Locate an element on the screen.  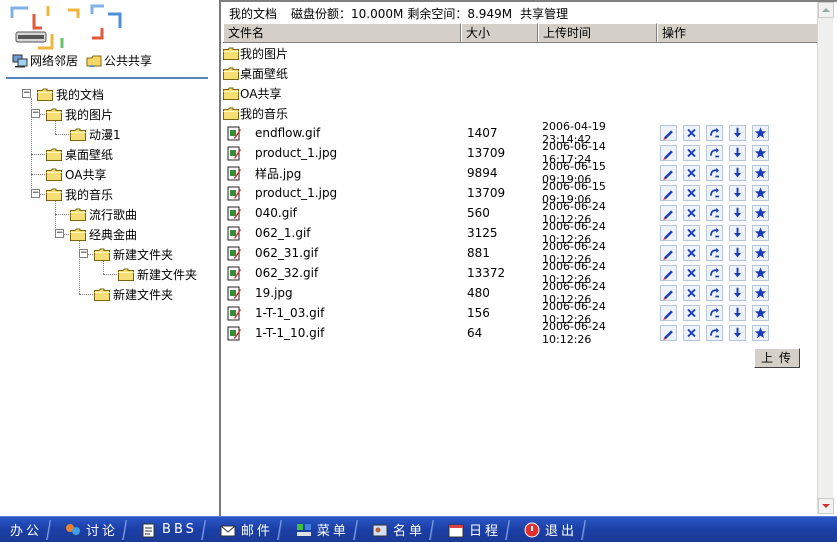
taskbar-menu-button: 菜单 is located at coordinates (323, 530).